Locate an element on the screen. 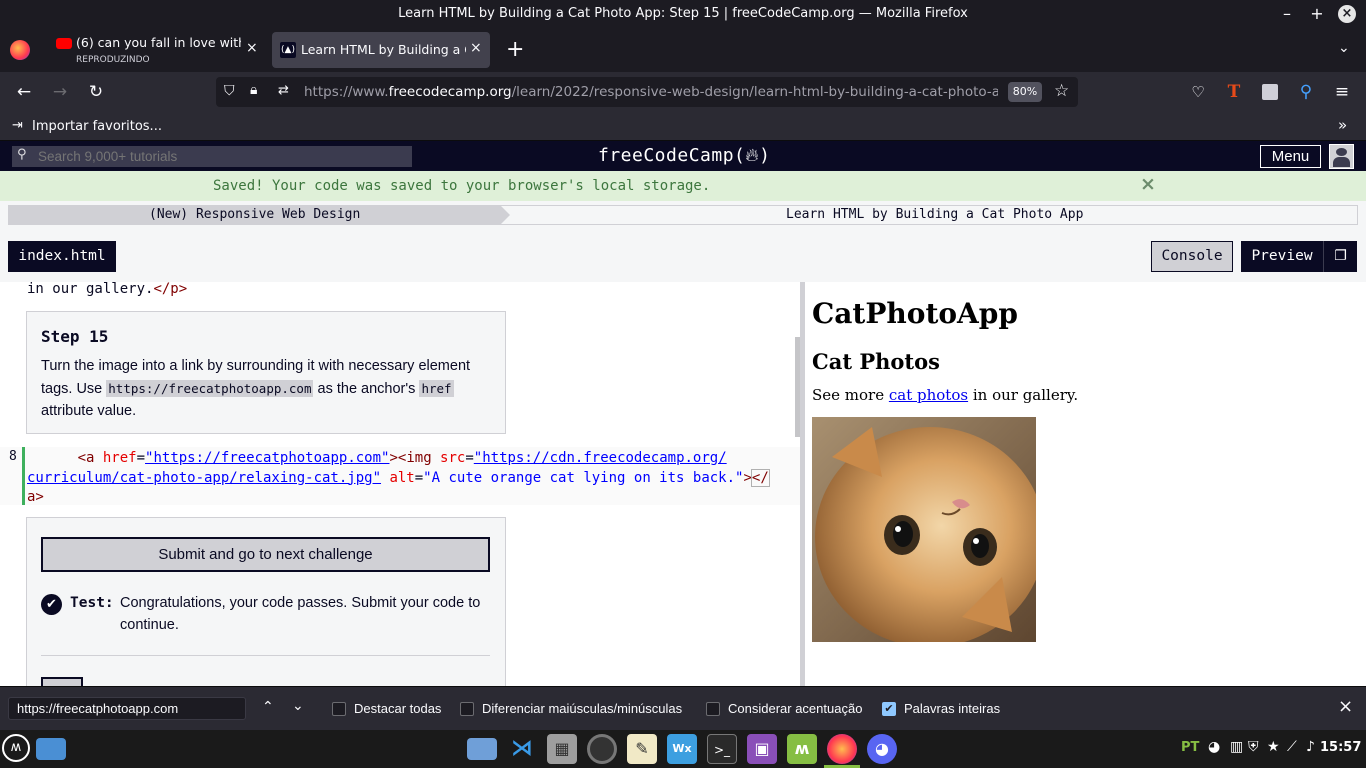  breadcrumb-course: (New) Responsive Web Design is located at coordinates (255, 215).